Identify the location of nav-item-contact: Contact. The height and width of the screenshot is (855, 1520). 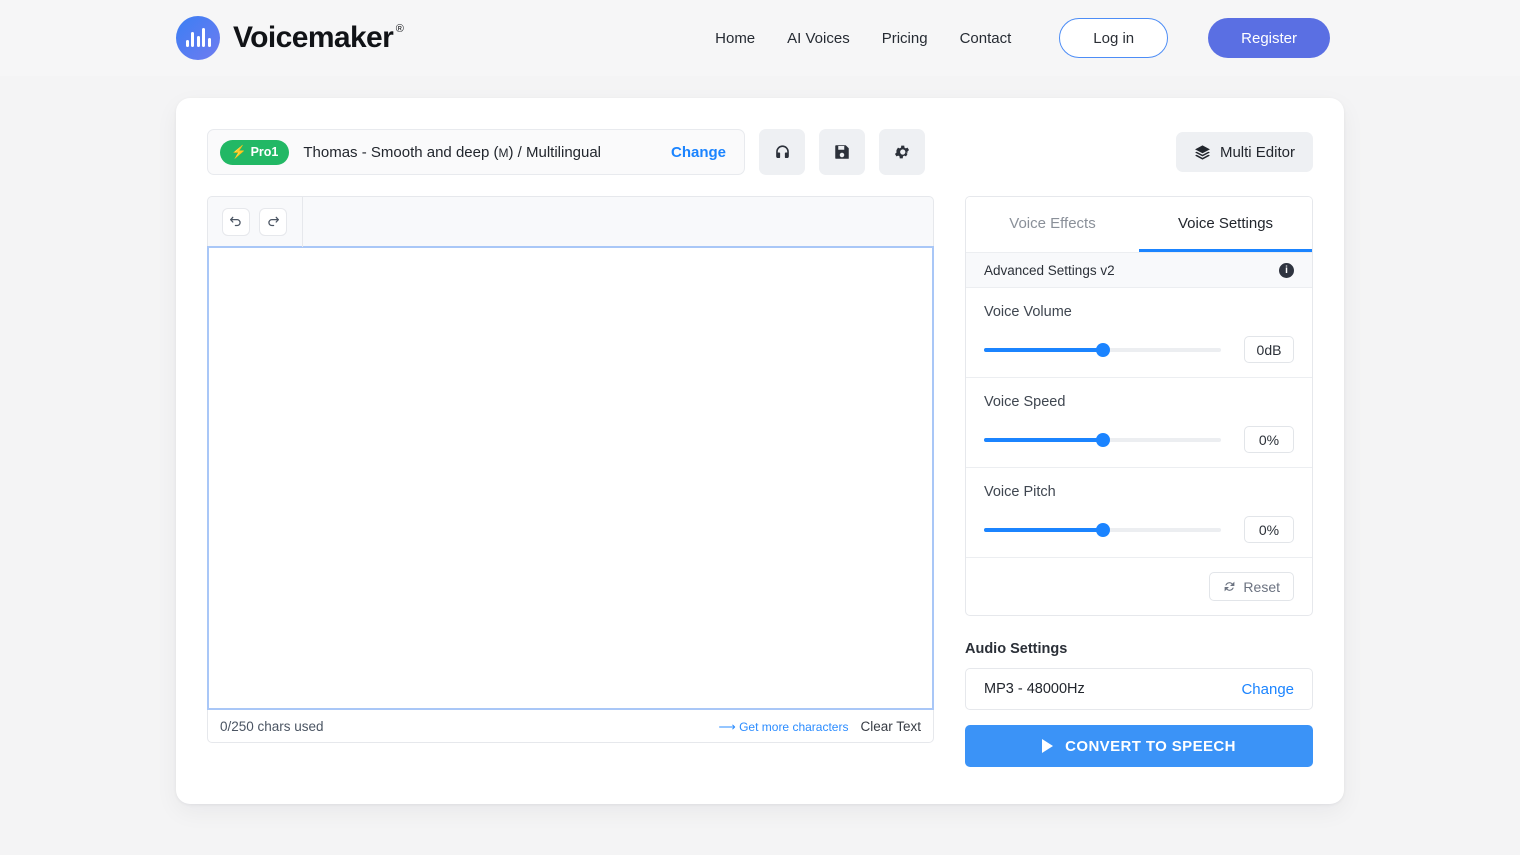
(986, 38).